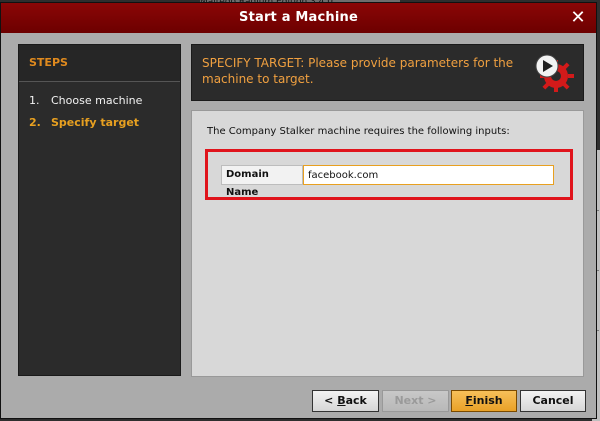 This screenshot has height=421, width=600. Describe the element at coordinates (34, 100) in the screenshot. I see `step-number: 1.` at that location.